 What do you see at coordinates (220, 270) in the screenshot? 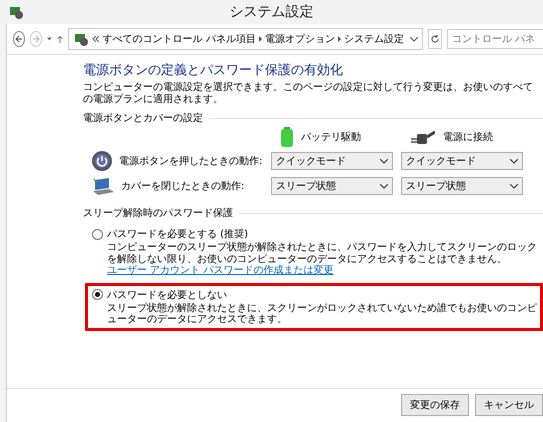
I see `link: ユーザー アカウント パスワードの作成または変更` at bounding box center [220, 270].